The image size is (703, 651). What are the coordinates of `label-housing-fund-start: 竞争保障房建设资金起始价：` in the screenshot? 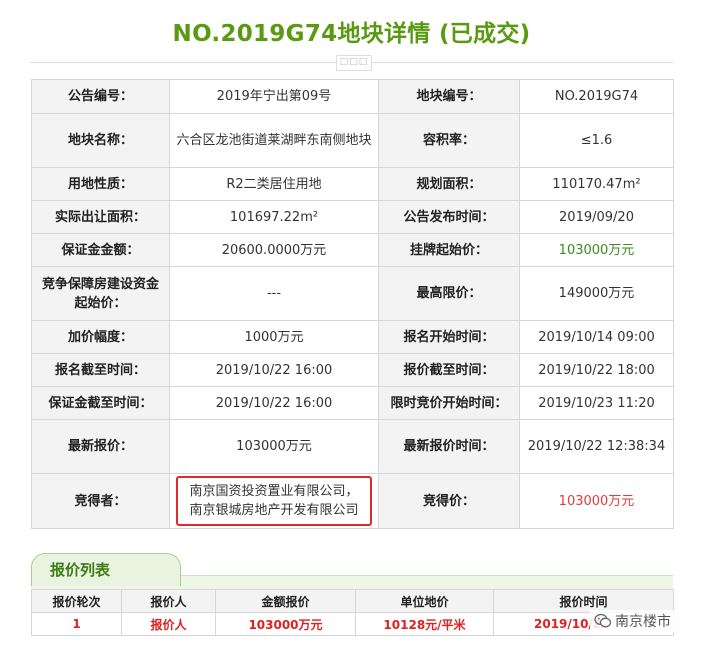 It's located at (100, 293).